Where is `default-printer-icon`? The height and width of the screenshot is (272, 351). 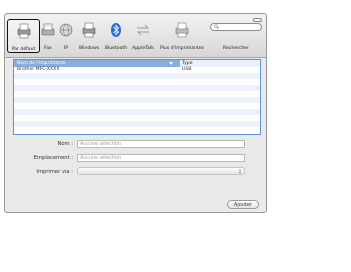
default-printer-icon is located at coordinates (23, 31).